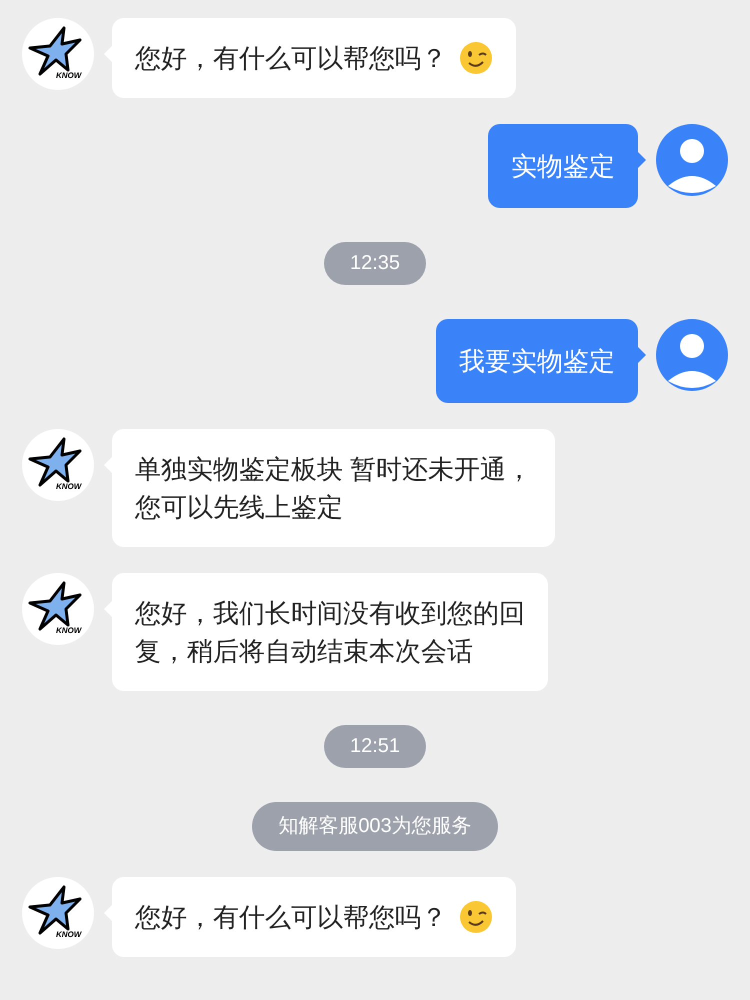 The height and width of the screenshot is (1000, 750). Describe the element at coordinates (333, 469) in the screenshot. I see `message-text: 单独实物鉴定板块 暂时还未开通，` at that location.